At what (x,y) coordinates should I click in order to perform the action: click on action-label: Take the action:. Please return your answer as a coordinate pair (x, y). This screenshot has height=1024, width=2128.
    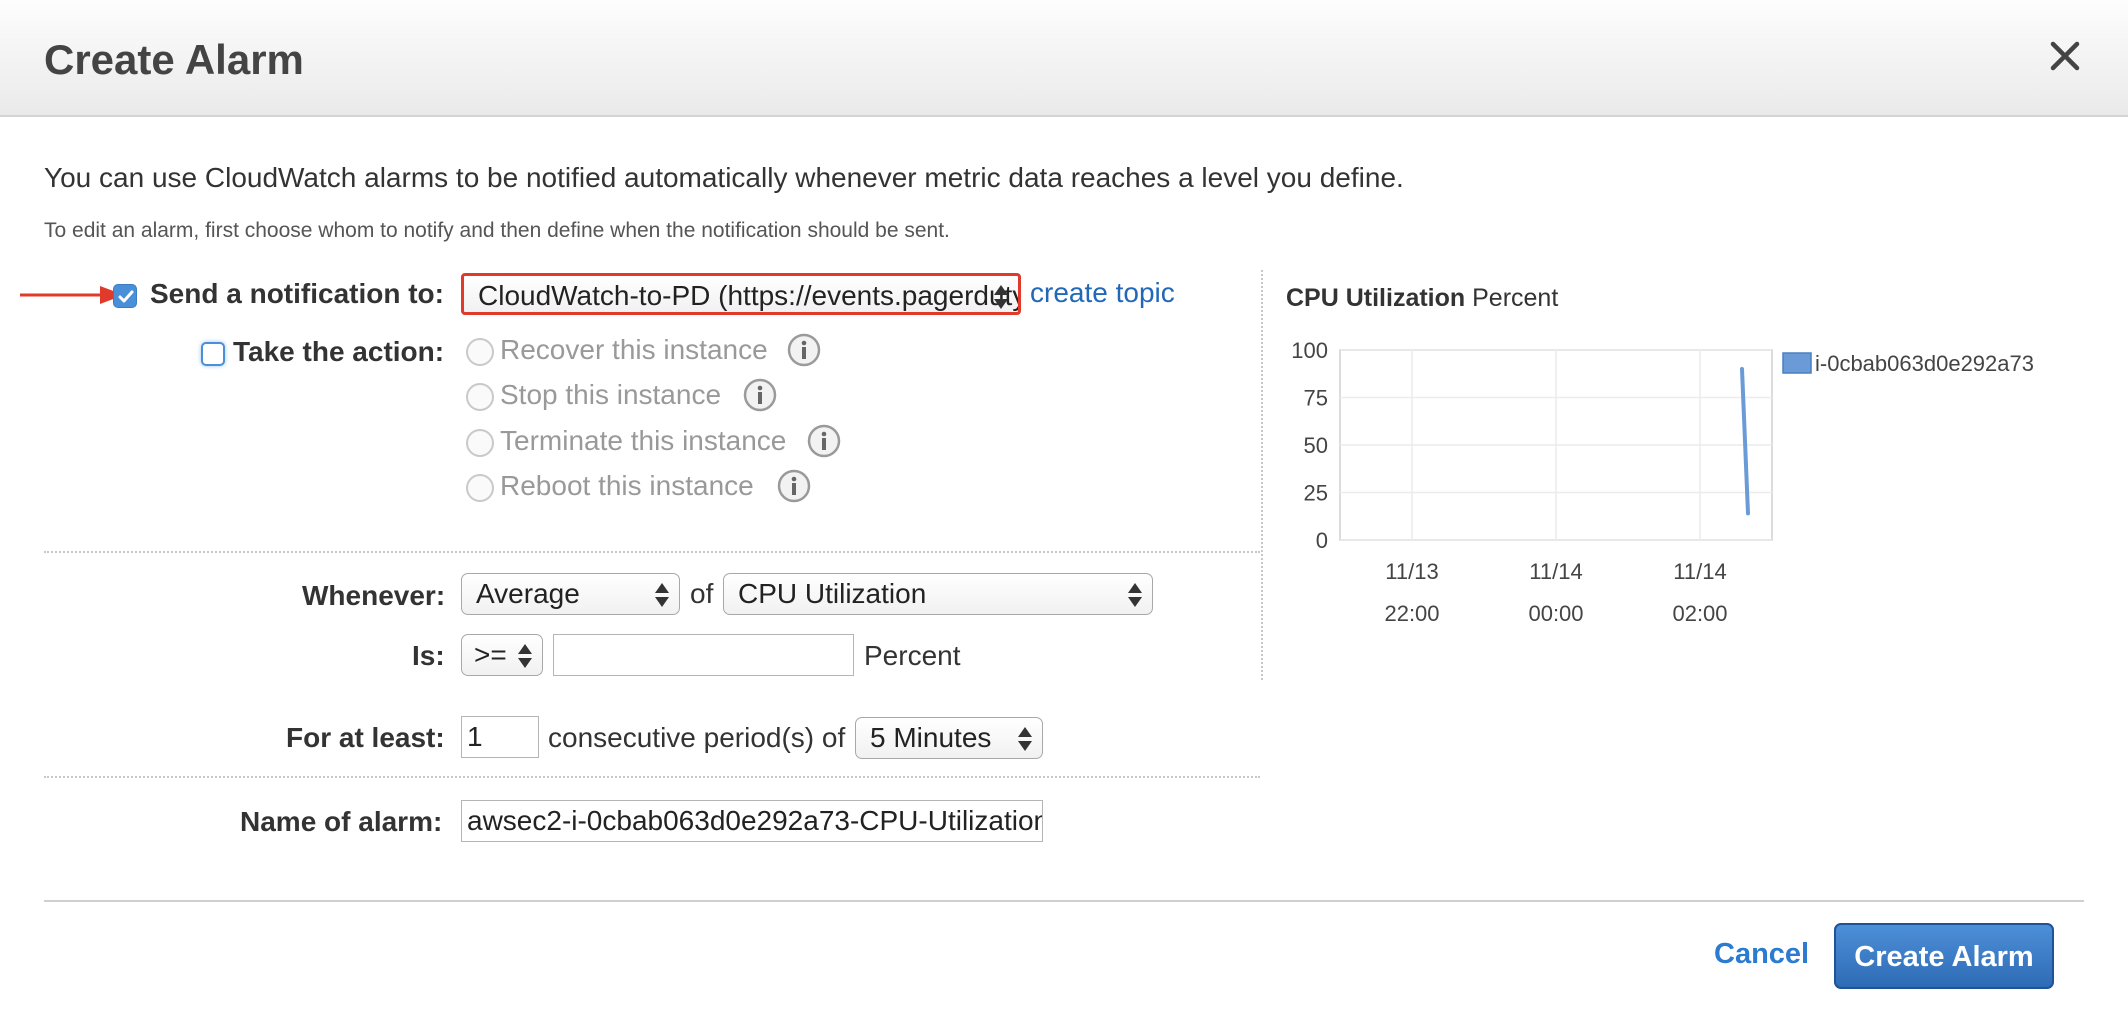
    Looking at the image, I should click on (339, 351).